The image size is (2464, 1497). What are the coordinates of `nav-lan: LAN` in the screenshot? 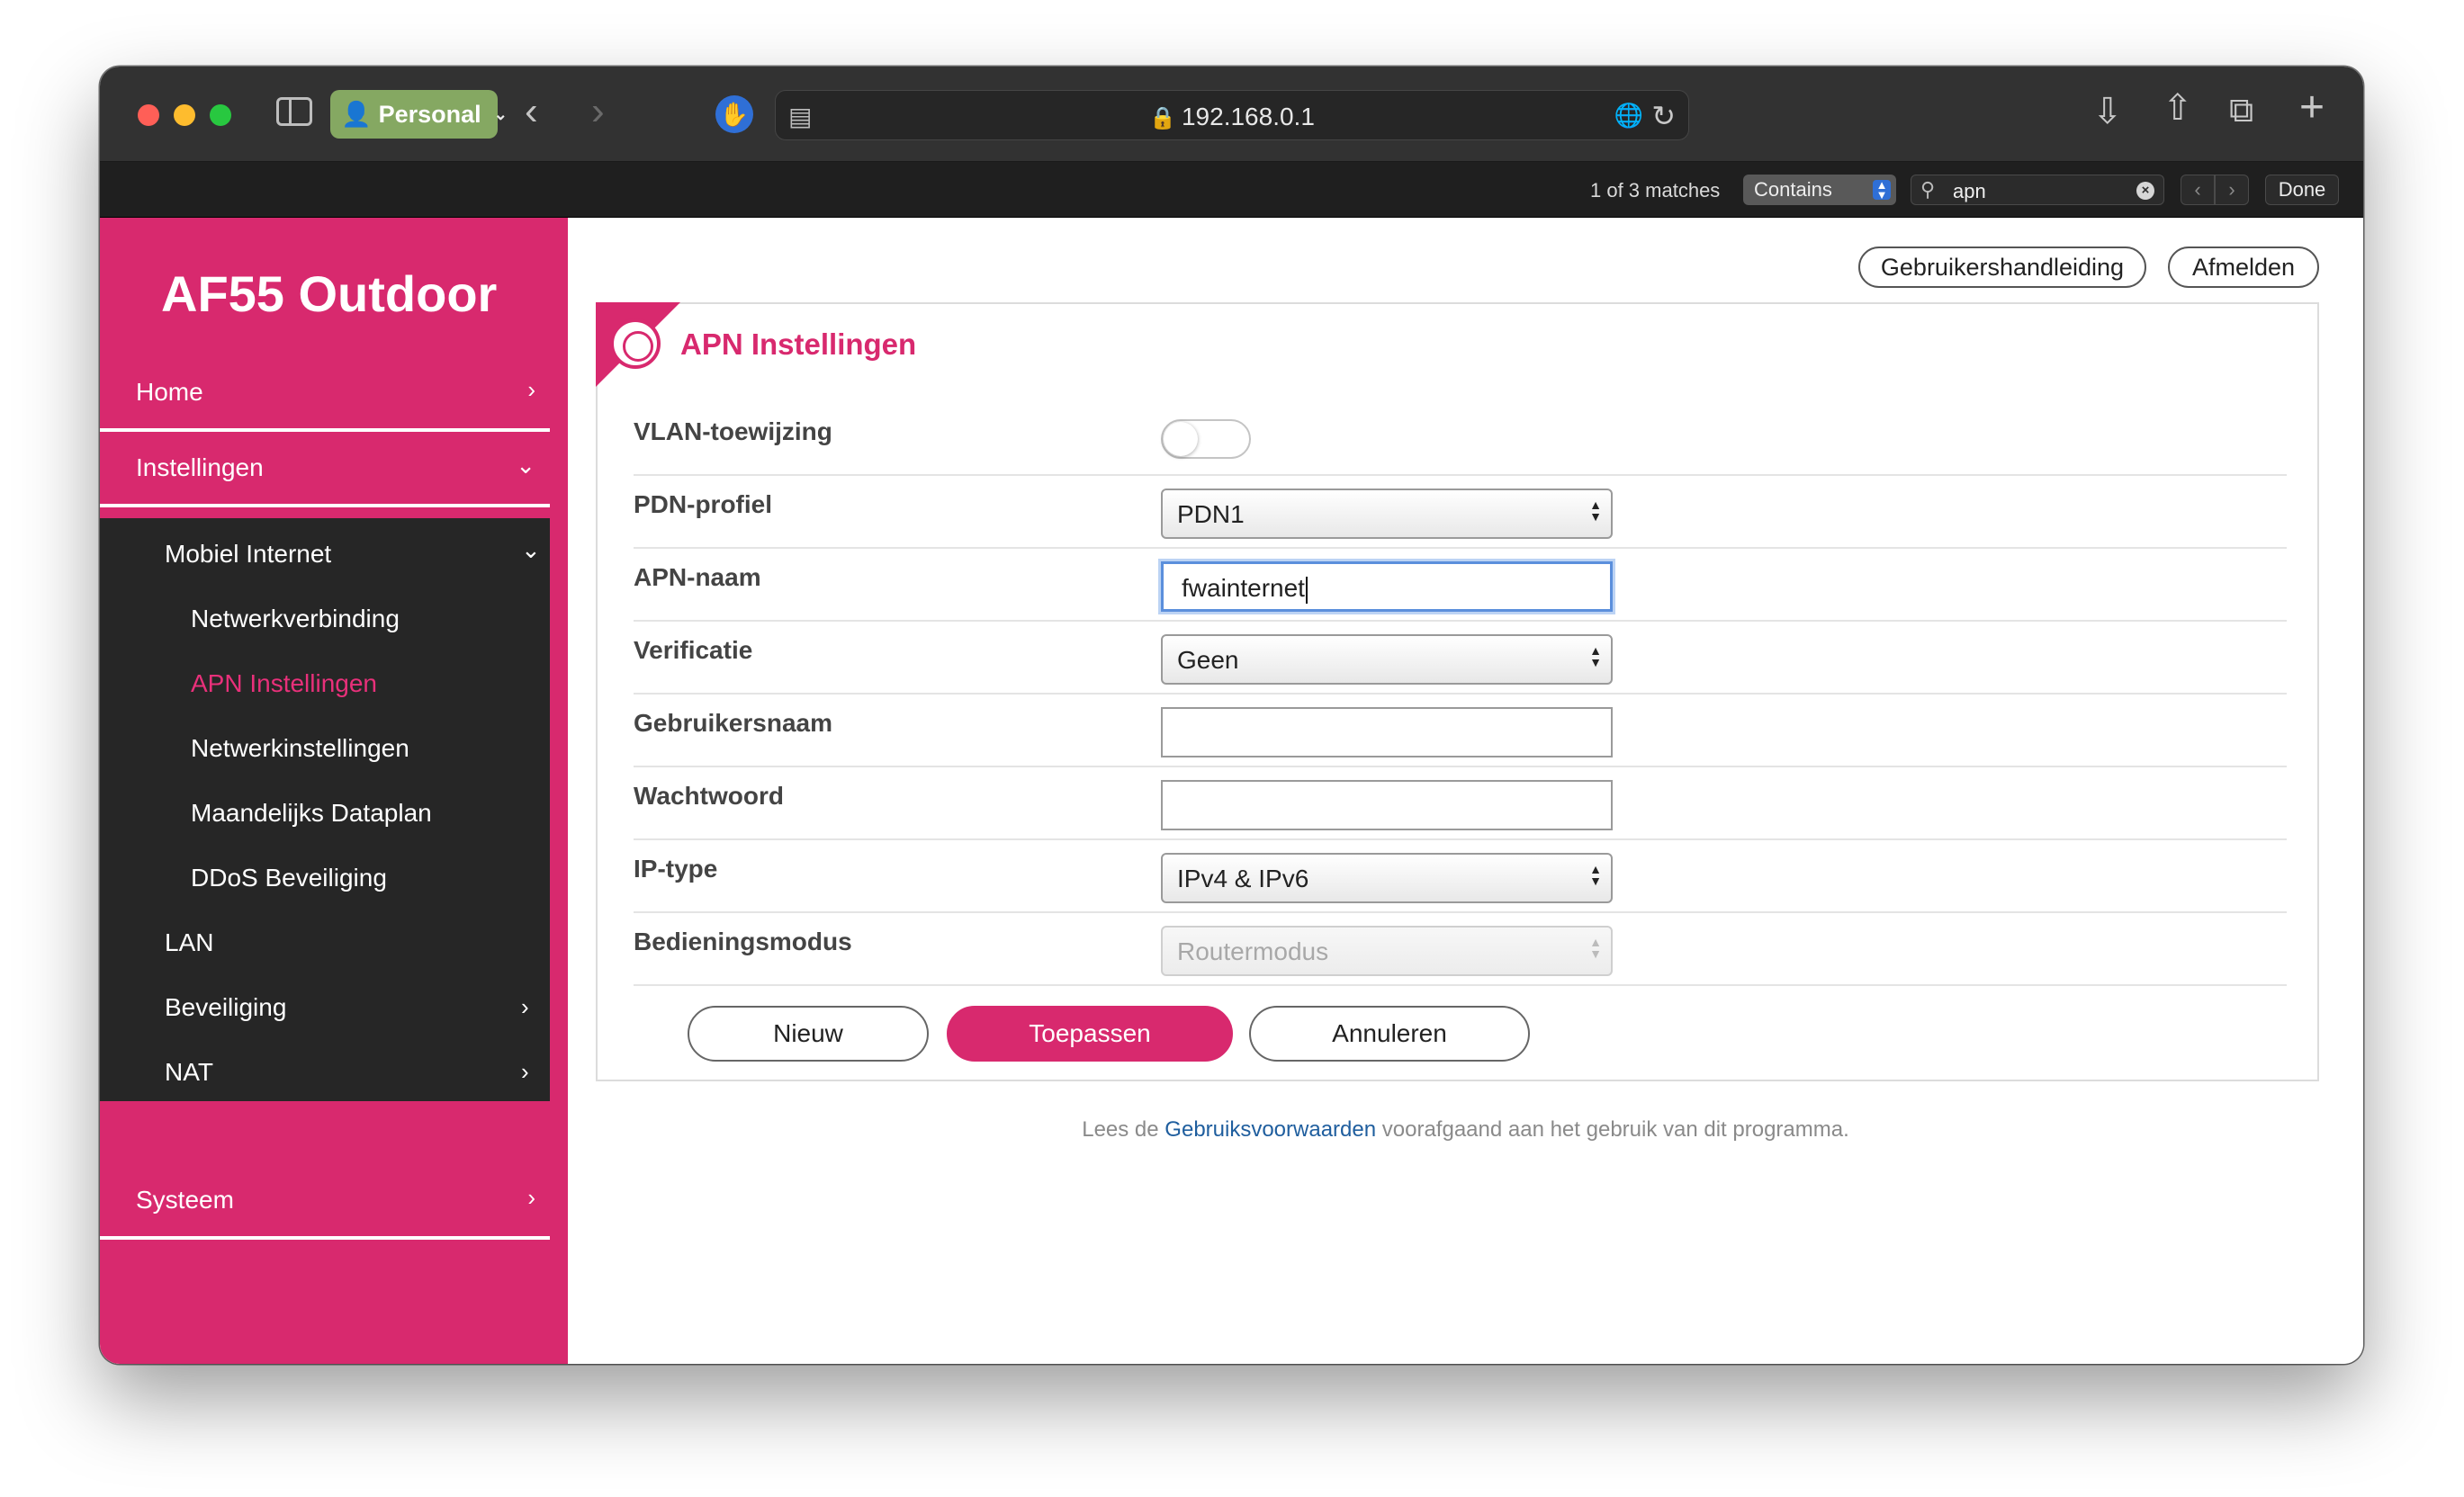 It's located at (189, 942).